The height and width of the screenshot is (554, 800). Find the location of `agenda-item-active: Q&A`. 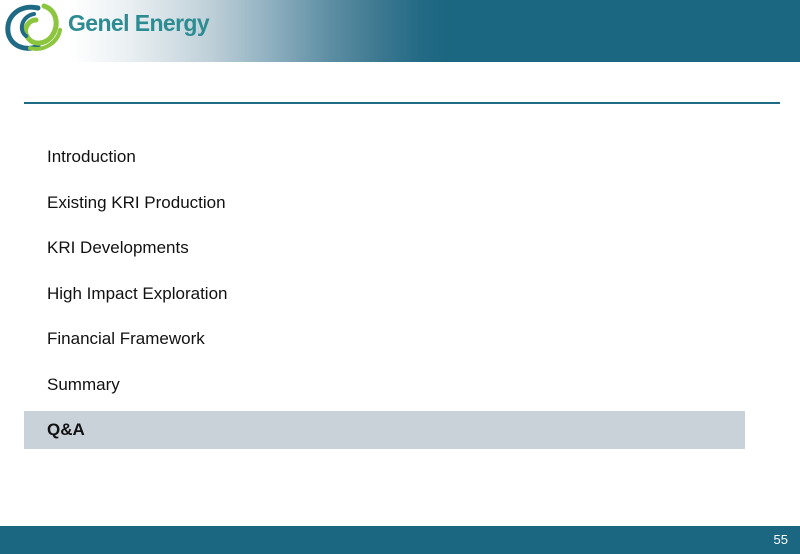

agenda-item-active: Q&A is located at coordinates (384, 430).